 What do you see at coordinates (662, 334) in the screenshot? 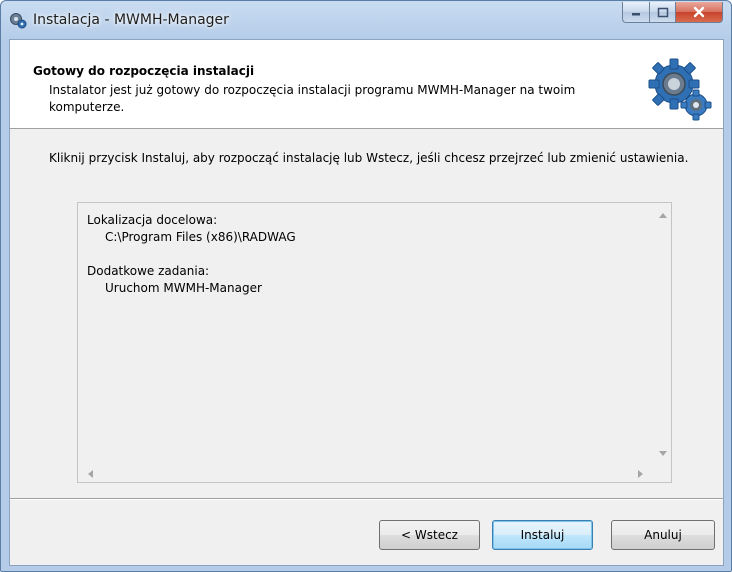
I see `vertical-scrollbar` at bounding box center [662, 334].